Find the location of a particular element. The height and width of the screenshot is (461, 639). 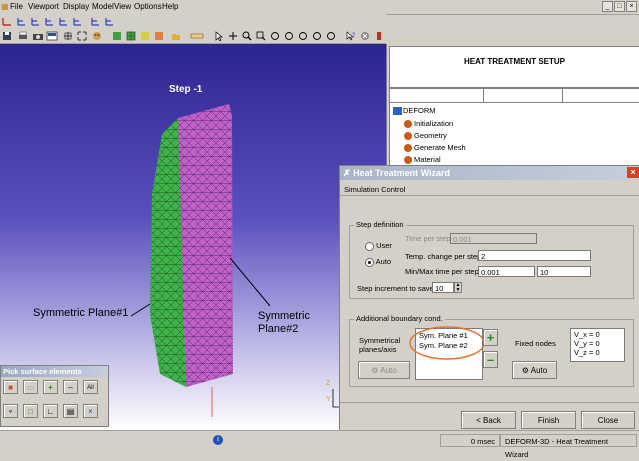

tree-node-generate-mesh: Generate Mesh is located at coordinates (435, 148).